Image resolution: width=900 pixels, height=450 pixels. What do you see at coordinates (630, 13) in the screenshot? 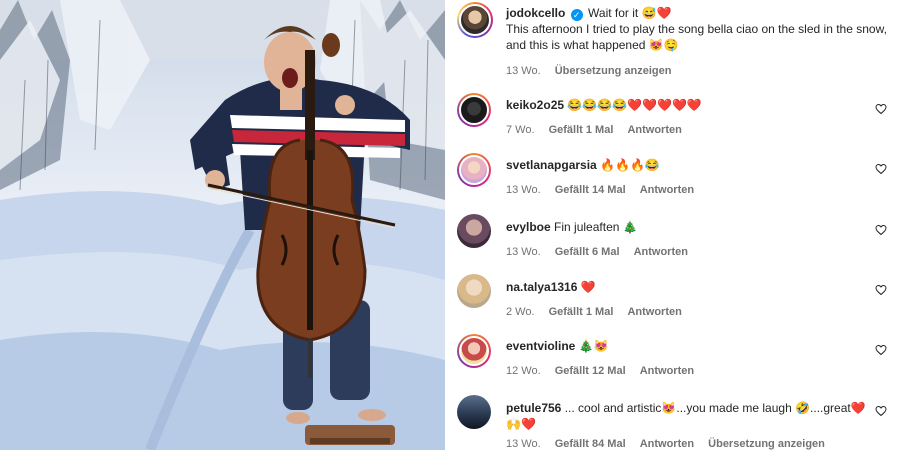
I see `post-title-text: Wait for it 😅❤️` at bounding box center [630, 13].